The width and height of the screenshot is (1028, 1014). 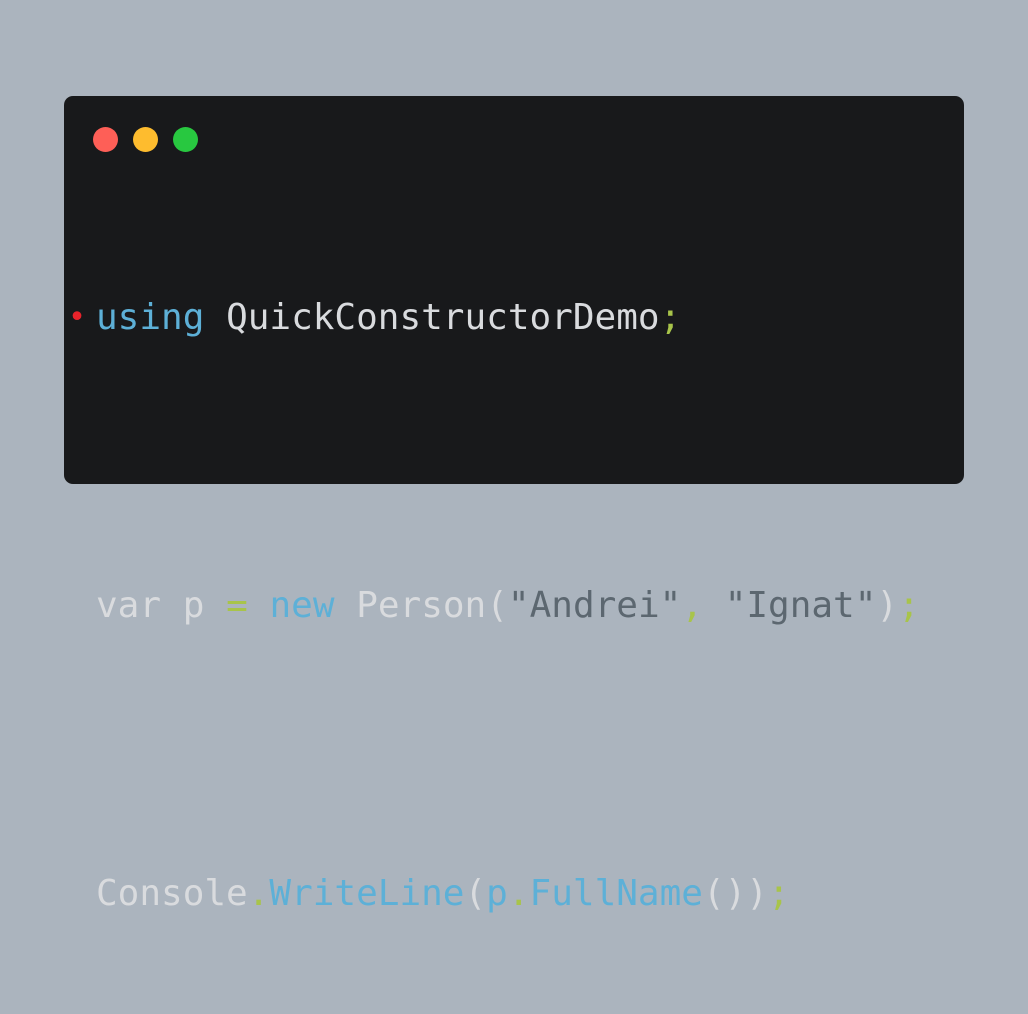 I want to click on minimize-dot-icon, so click(x=145, y=139).